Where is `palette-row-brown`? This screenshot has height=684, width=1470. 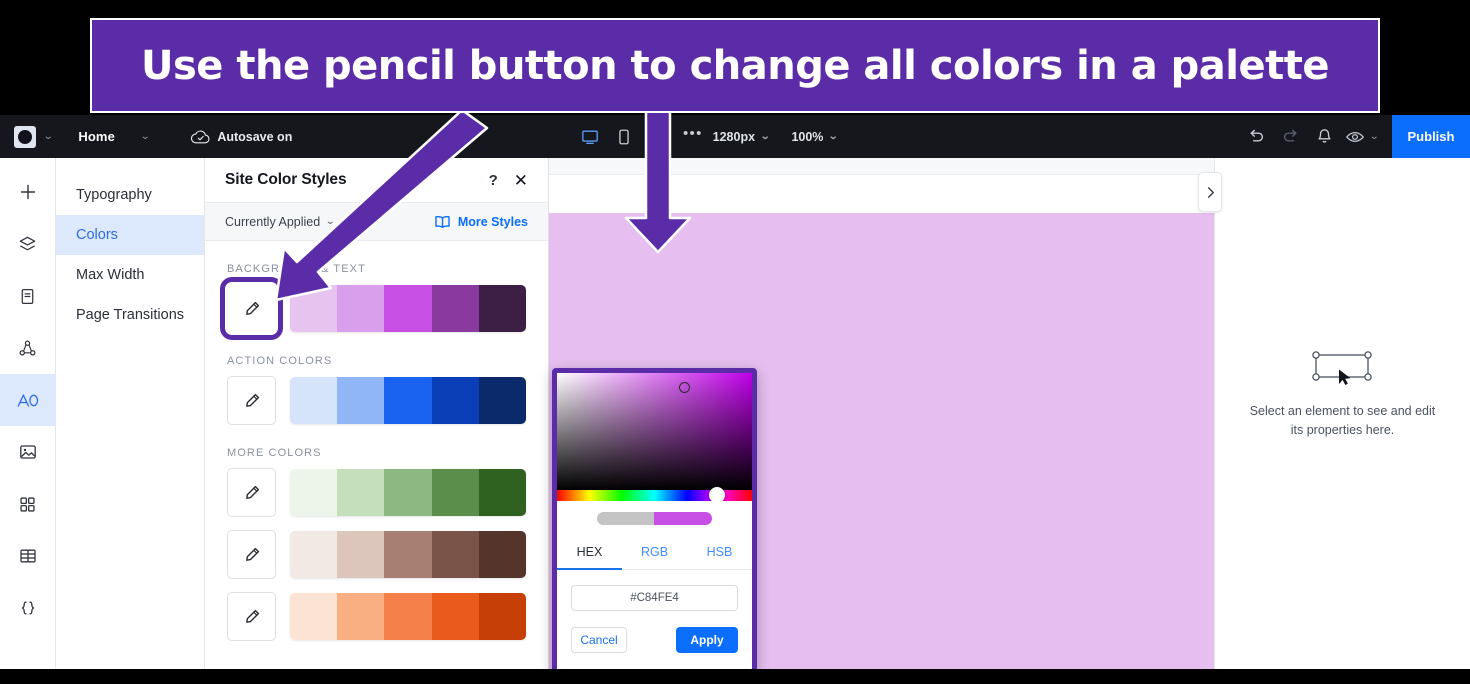 palette-row-brown is located at coordinates (376, 554).